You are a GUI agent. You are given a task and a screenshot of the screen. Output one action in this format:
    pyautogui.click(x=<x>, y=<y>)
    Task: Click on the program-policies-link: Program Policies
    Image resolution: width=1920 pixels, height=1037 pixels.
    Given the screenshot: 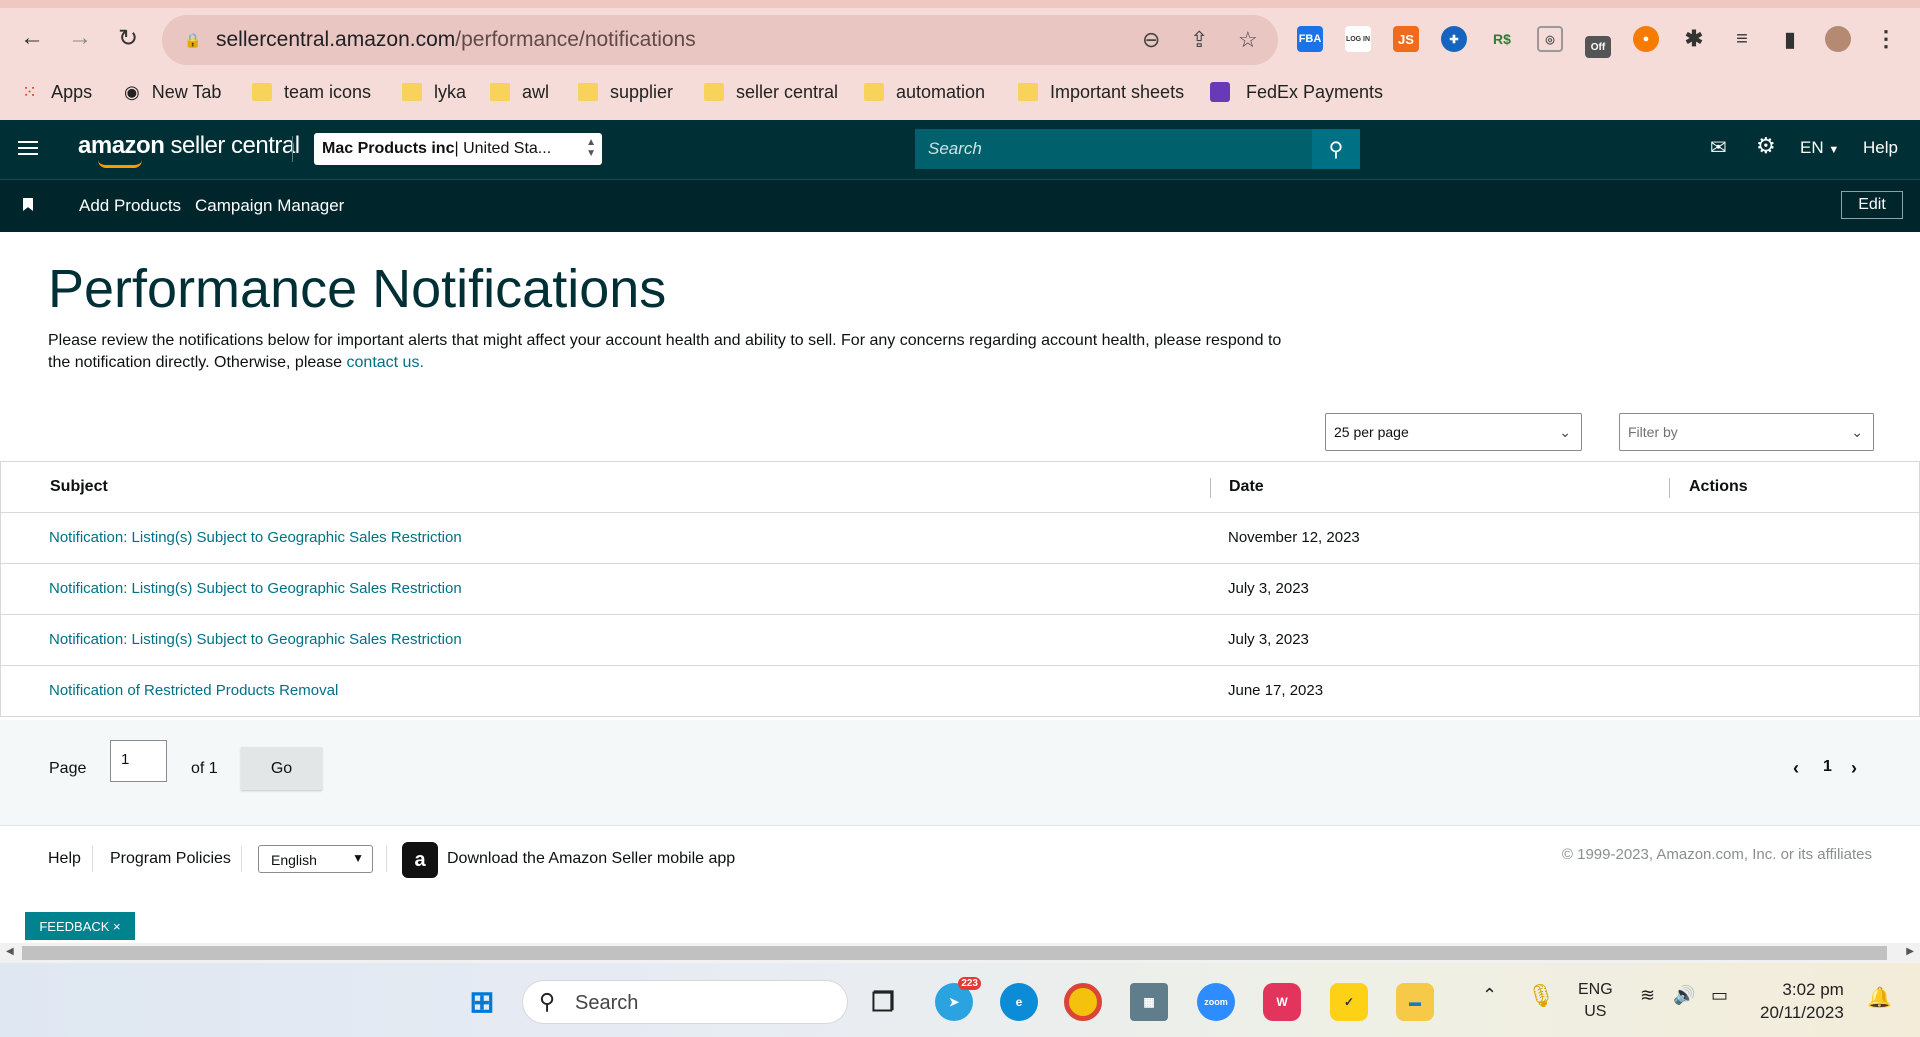 What is the action you would take?
    pyautogui.click(x=170, y=859)
    